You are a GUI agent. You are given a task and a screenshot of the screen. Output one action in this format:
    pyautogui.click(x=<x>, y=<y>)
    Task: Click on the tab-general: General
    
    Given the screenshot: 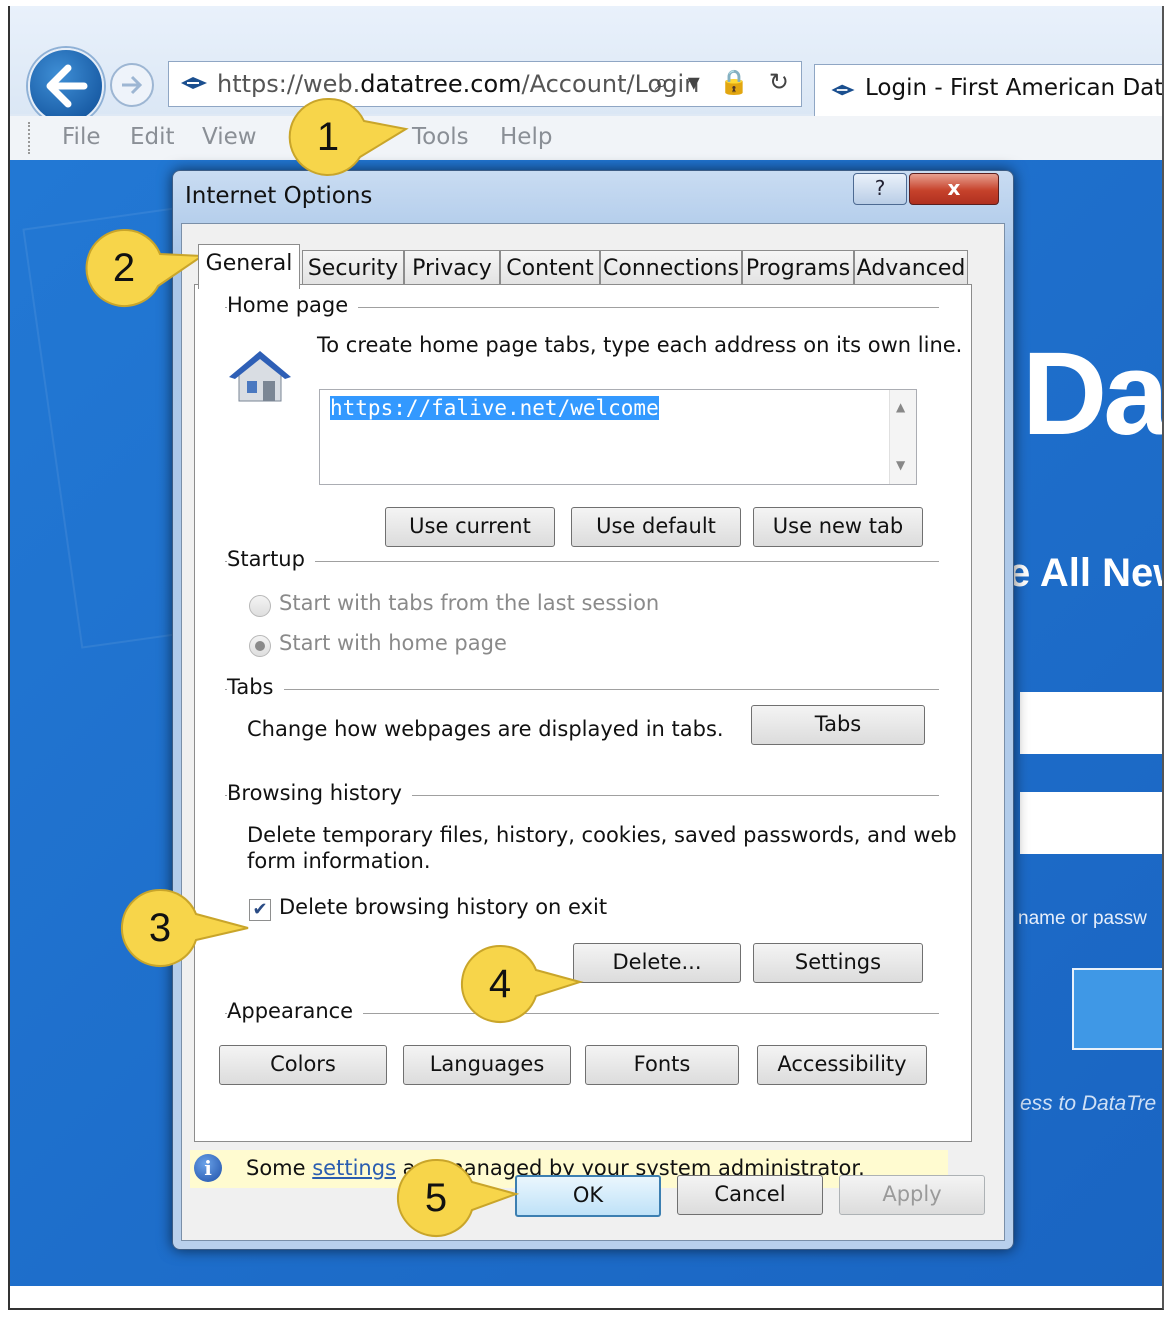 What is the action you would take?
    pyautogui.click(x=249, y=266)
    